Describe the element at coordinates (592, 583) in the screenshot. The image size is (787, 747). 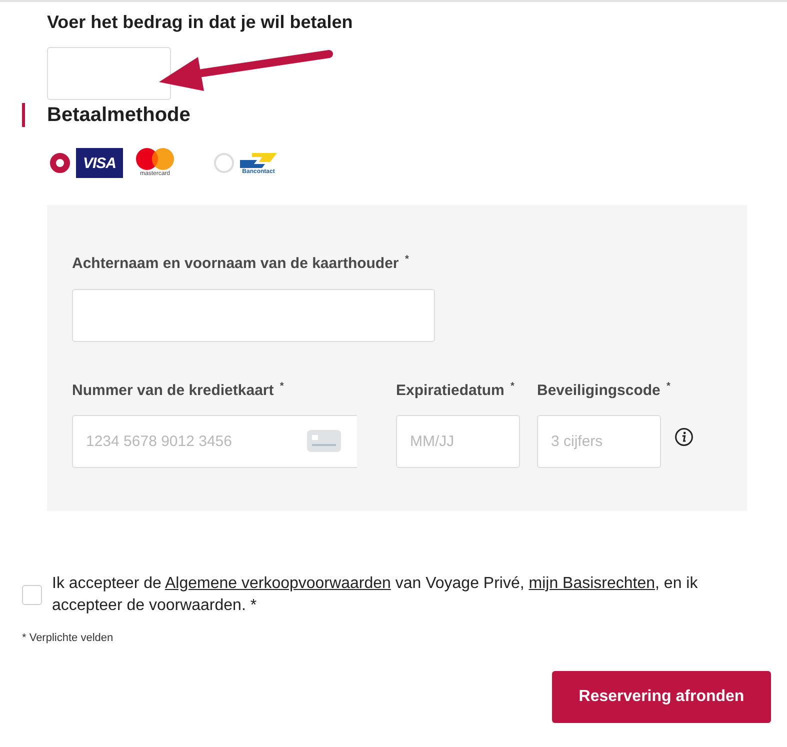
I see `terms-link: mijn Basisrechten` at that location.